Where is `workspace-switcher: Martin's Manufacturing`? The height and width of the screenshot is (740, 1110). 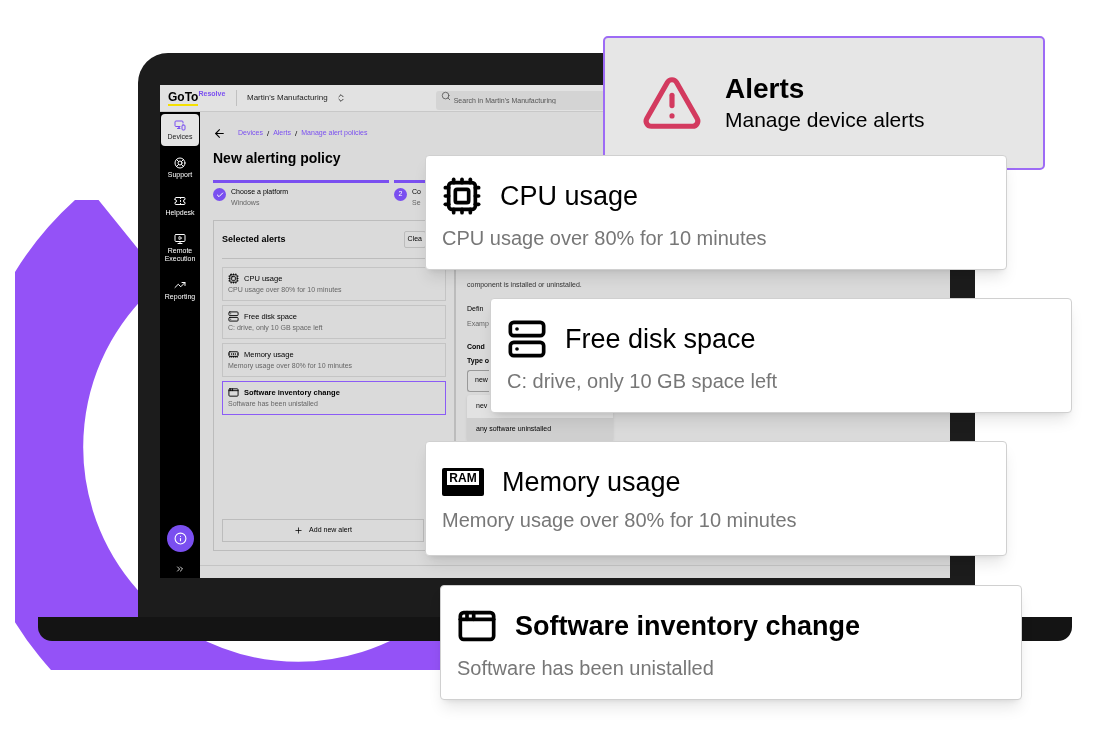
workspace-switcher: Martin's Manufacturing is located at coordinates (296, 98).